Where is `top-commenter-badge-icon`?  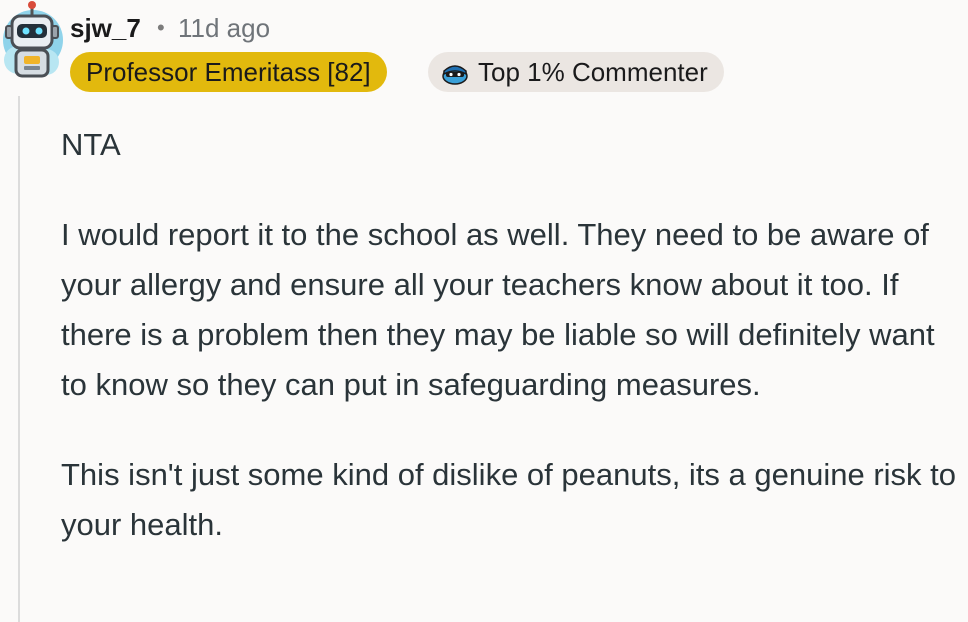 top-commenter-badge-icon is located at coordinates (455, 75).